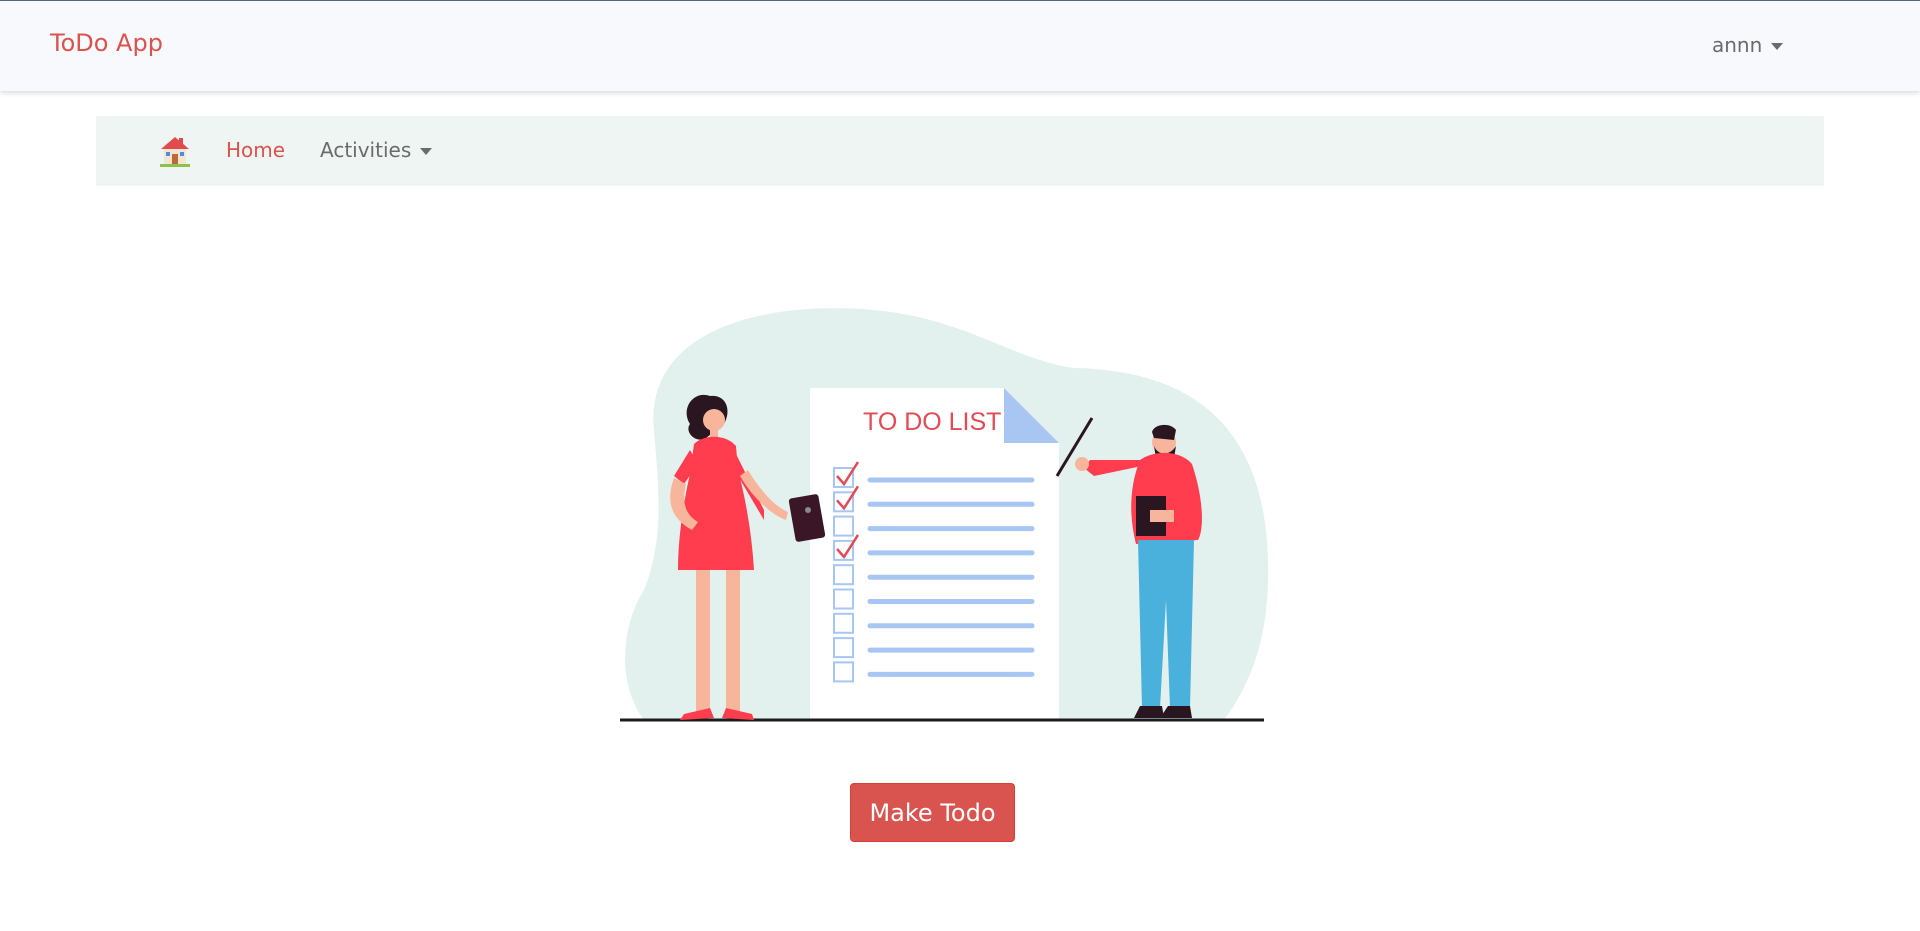 The height and width of the screenshot is (931, 1920). Describe the element at coordinates (106, 43) in the screenshot. I see `brand-link: ToDo App` at that location.